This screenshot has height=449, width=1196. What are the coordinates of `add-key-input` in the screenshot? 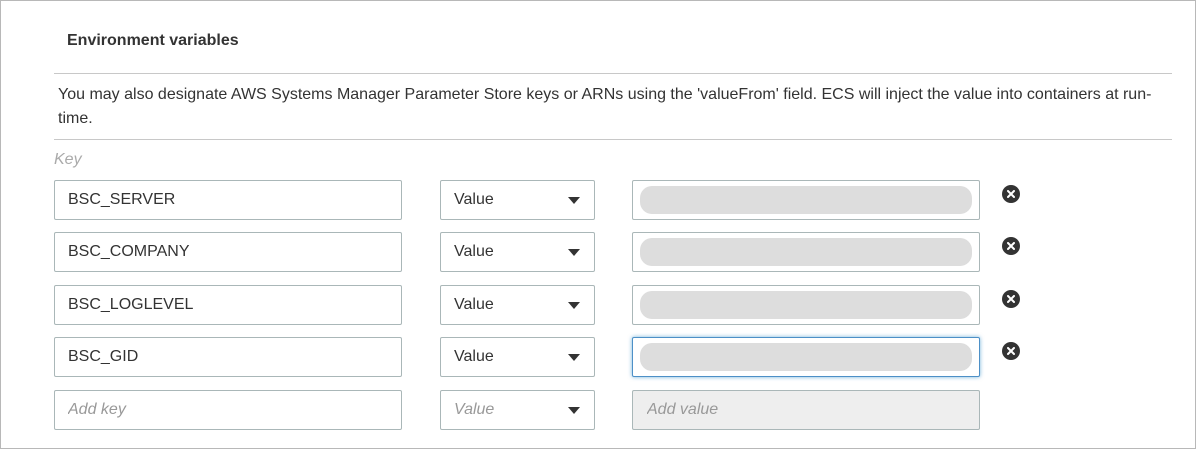 It's located at (228, 410).